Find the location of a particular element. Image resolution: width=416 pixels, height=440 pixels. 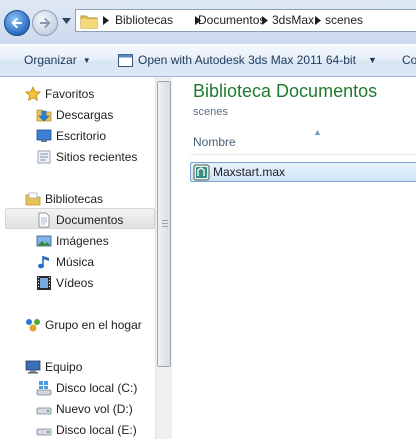

address-path: Bibliotecas Documentos 3dsMax scenes is located at coordinates (245, 20).